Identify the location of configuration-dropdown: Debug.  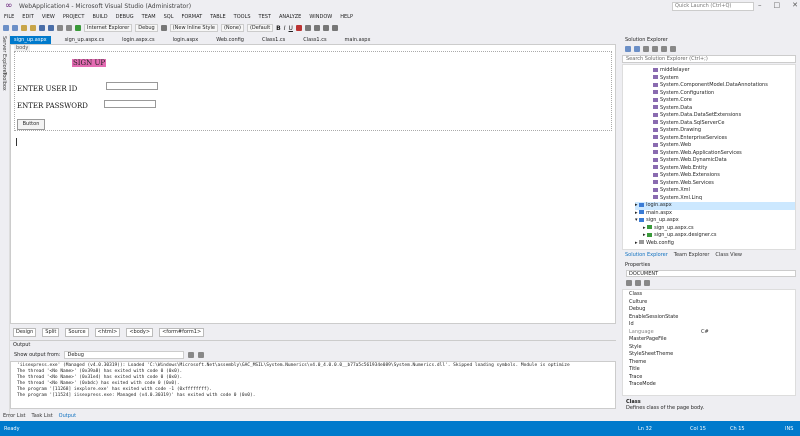
(146, 28).